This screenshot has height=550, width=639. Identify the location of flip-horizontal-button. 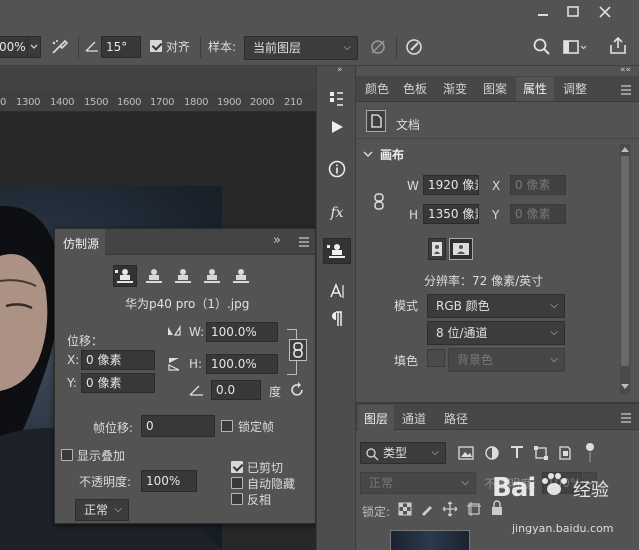
(174, 331).